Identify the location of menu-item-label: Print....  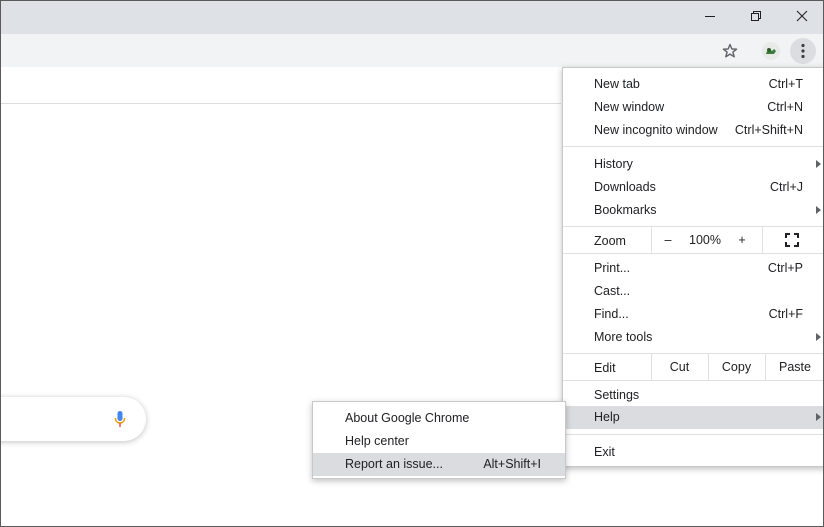
(612, 268).